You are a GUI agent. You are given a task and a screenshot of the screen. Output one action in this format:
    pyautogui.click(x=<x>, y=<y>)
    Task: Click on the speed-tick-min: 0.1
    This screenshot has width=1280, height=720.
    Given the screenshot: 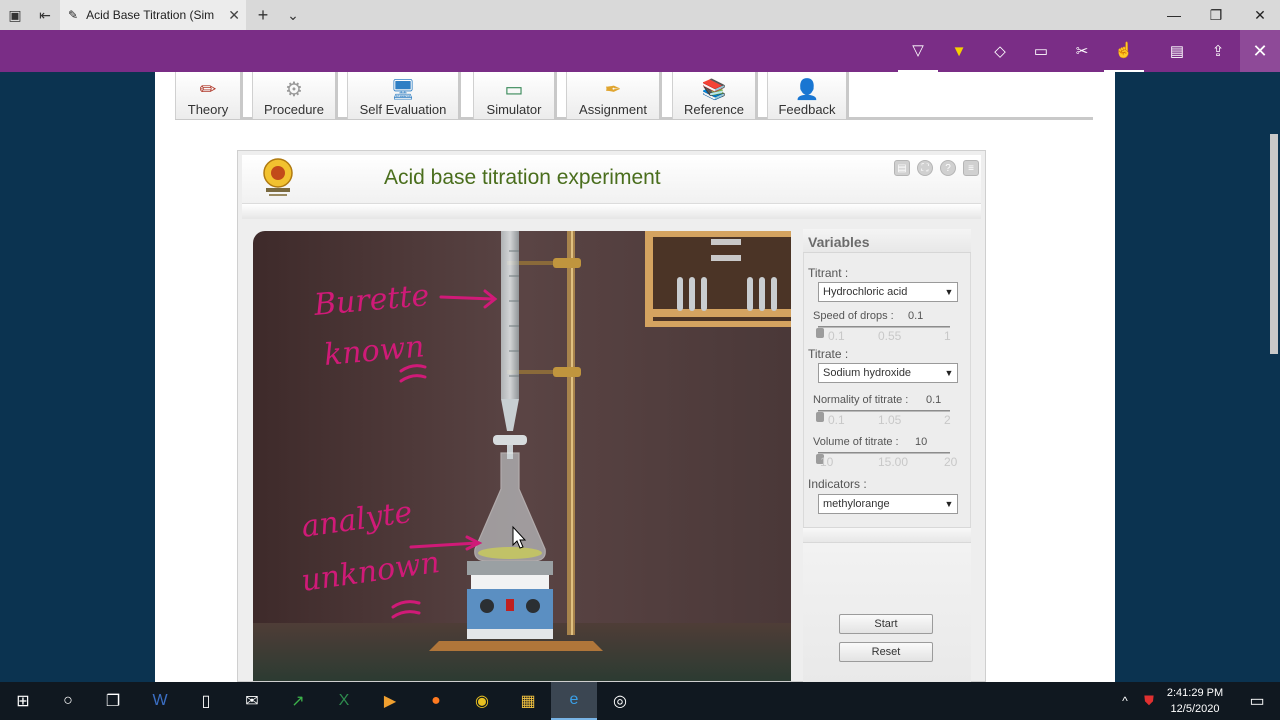 What is the action you would take?
    pyautogui.click(x=836, y=336)
    